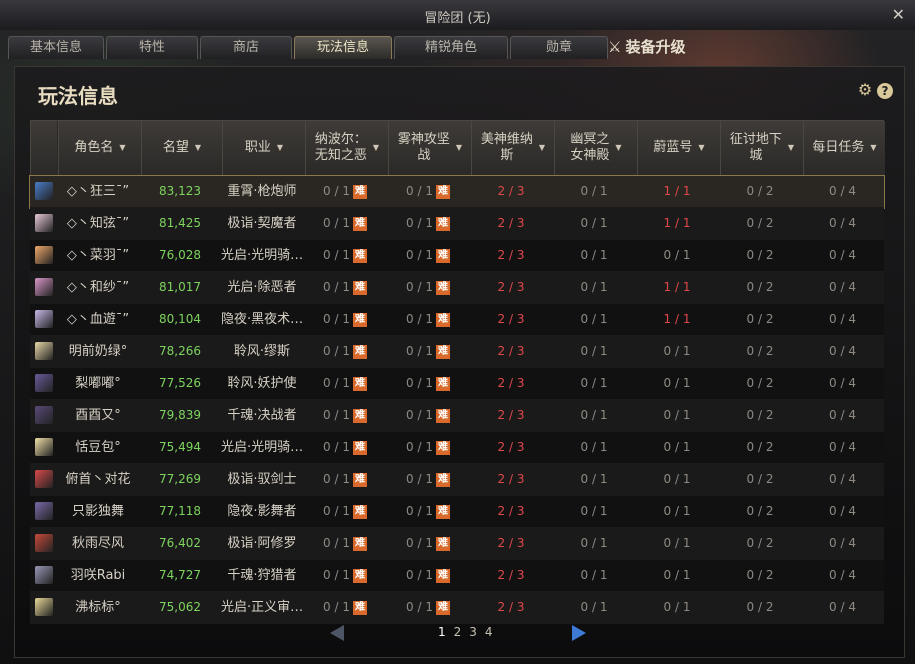 This screenshot has height=664, width=915. Describe the element at coordinates (56, 47) in the screenshot. I see `tab-basic-info: 基本信息` at that location.